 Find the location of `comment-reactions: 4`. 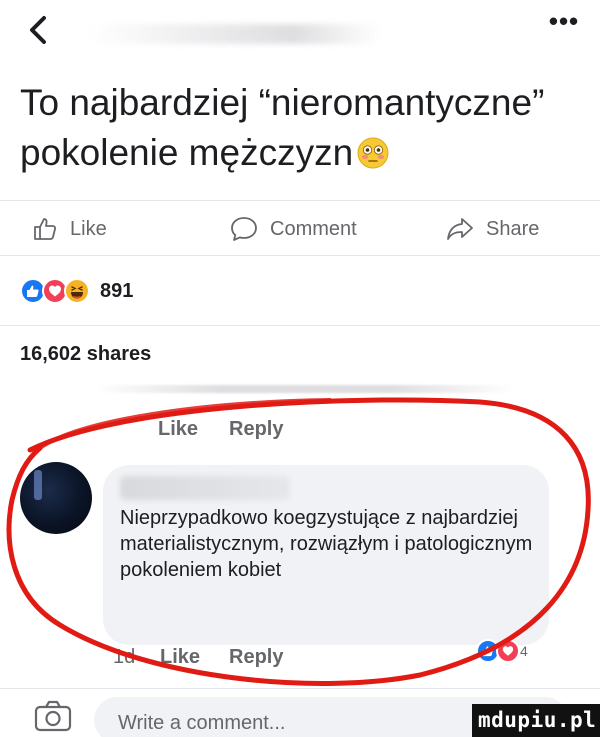

comment-reactions: 4 is located at coordinates (502, 651).